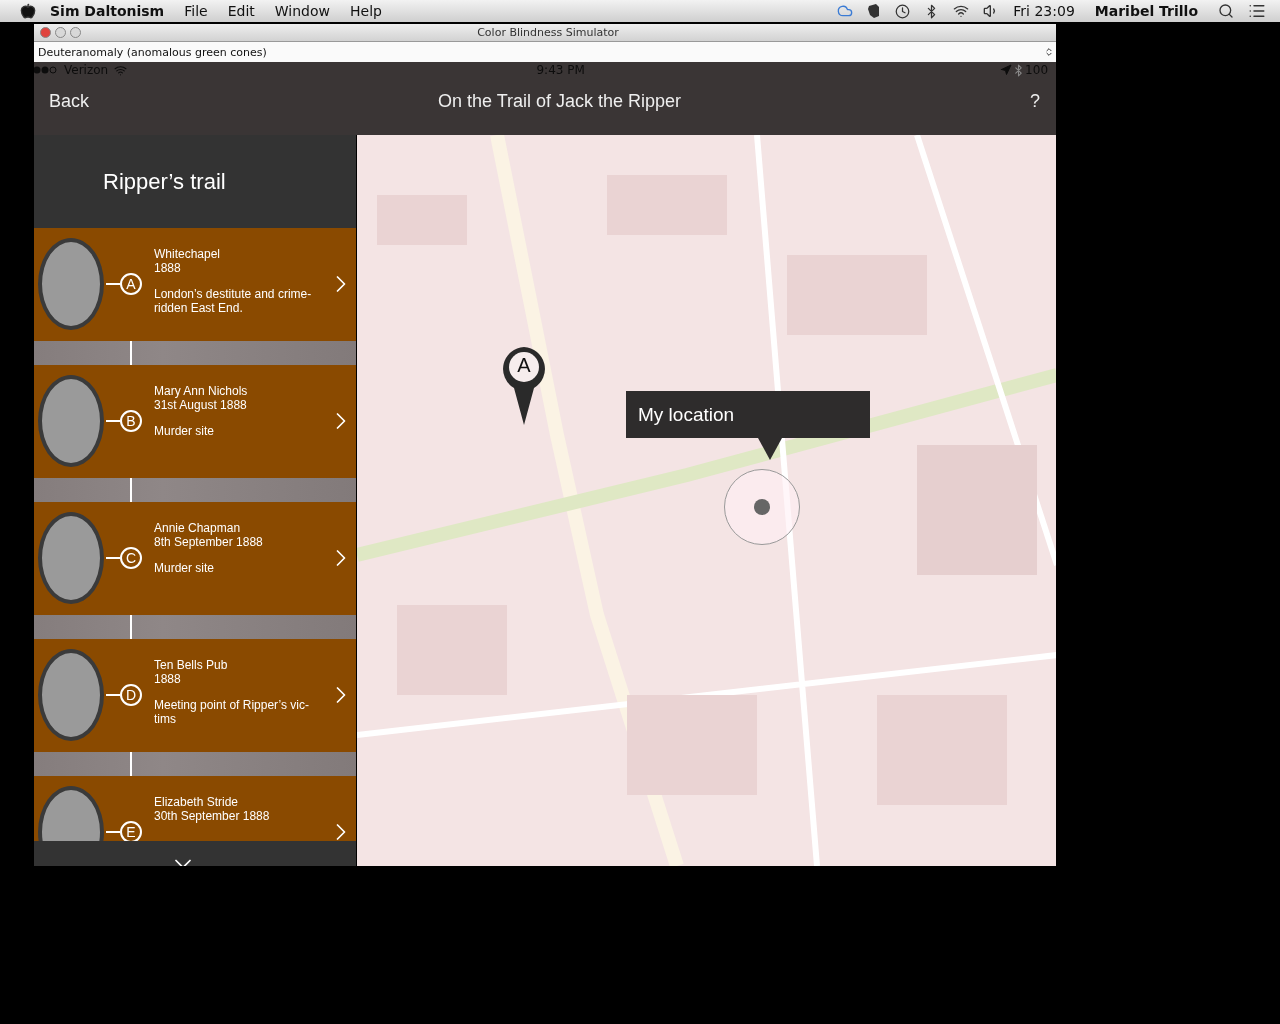 The image size is (1280, 1024). What do you see at coordinates (1006, 70) in the screenshot?
I see `location-arrow-icon` at bounding box center [1006, 70].